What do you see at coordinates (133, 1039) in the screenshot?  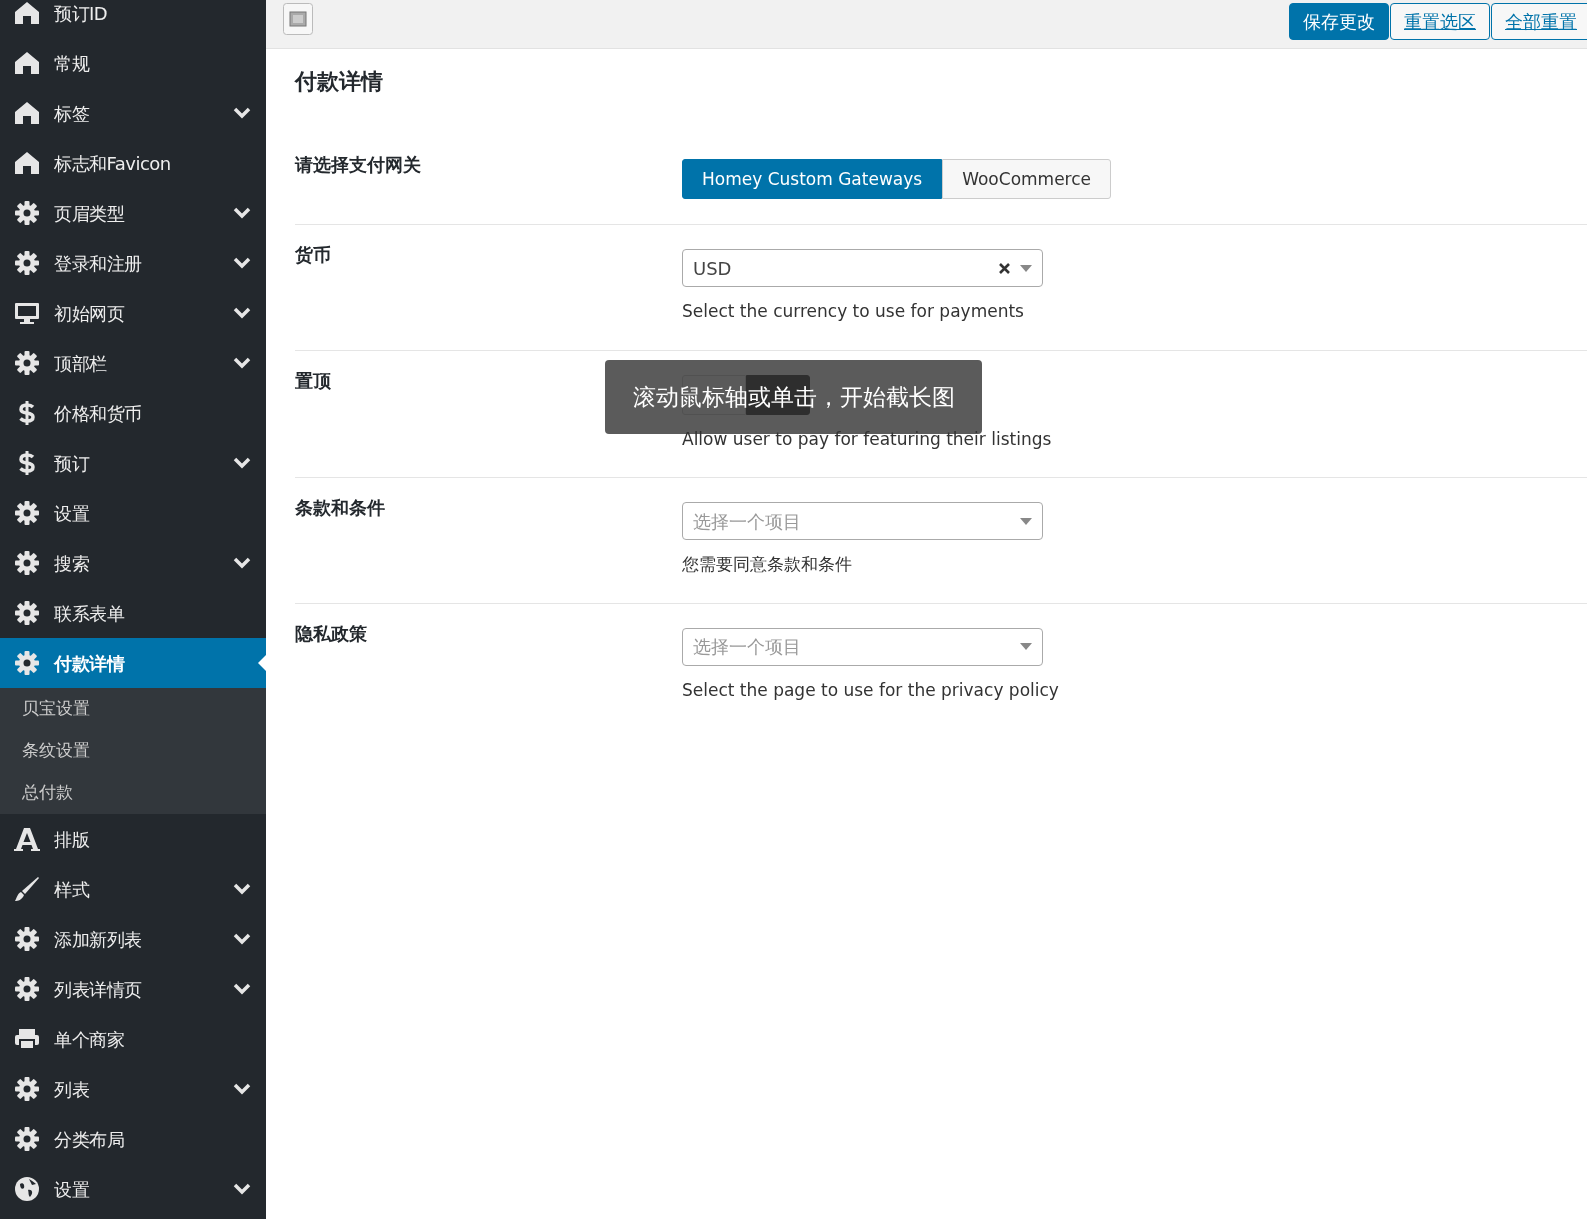 I see `sidebar-item: 单个商家` at bounding box center [133, 1039].